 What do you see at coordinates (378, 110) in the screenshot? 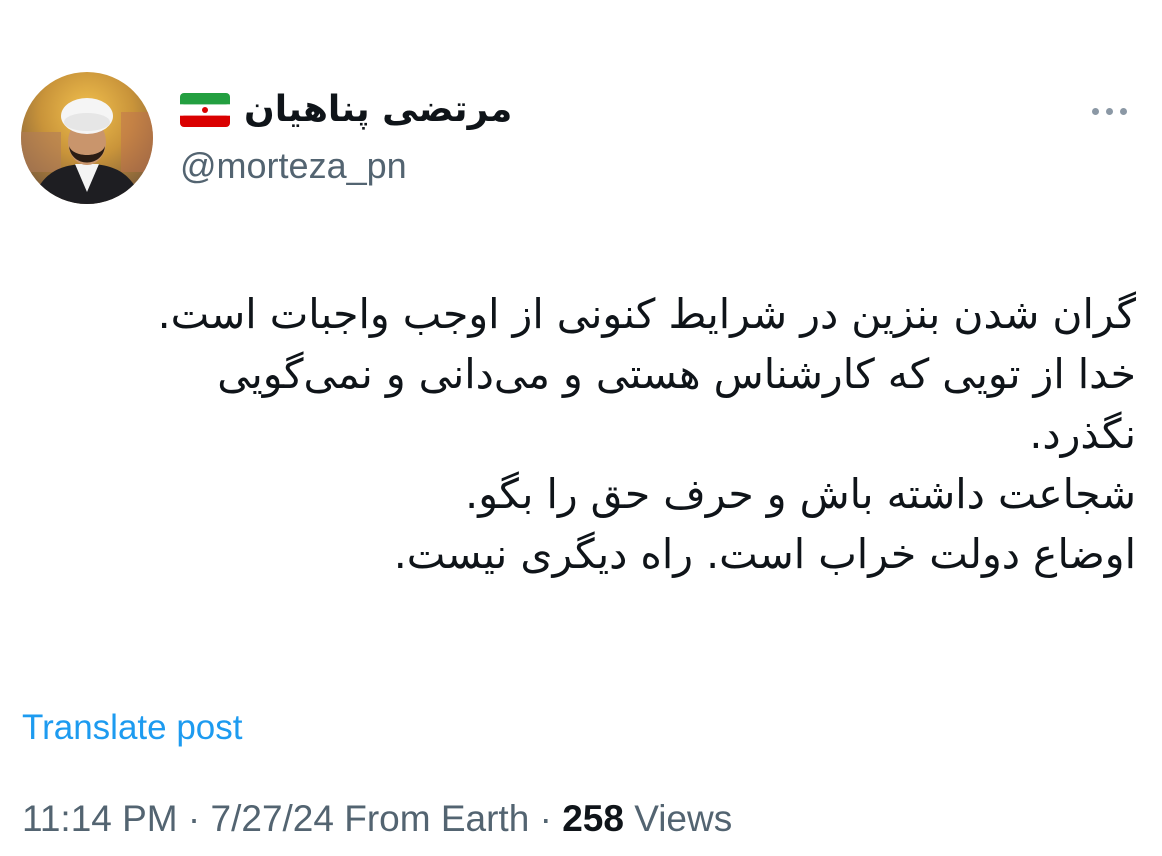
I see `display-name: مرتضی پناهیان` at bounding box center [378, 110].